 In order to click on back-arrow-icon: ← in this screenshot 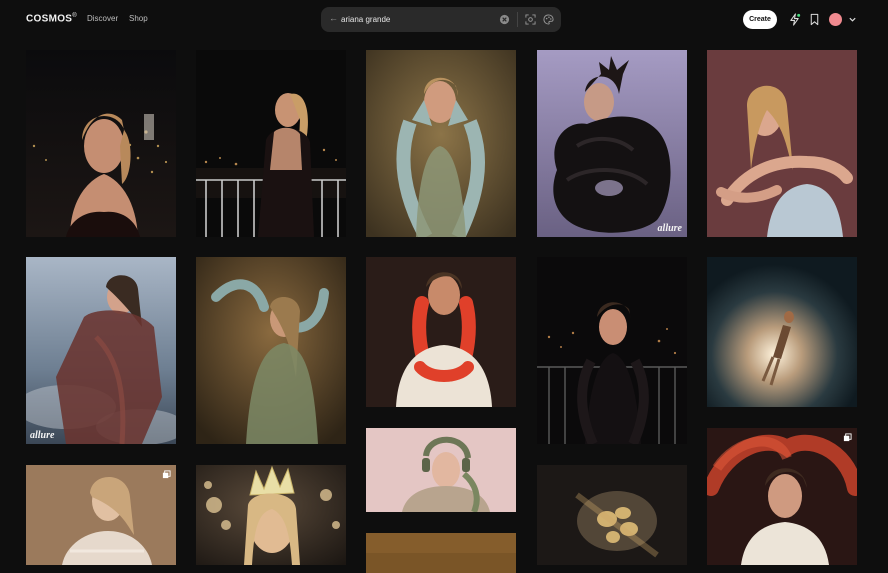, I will do `click(333, 18)`.